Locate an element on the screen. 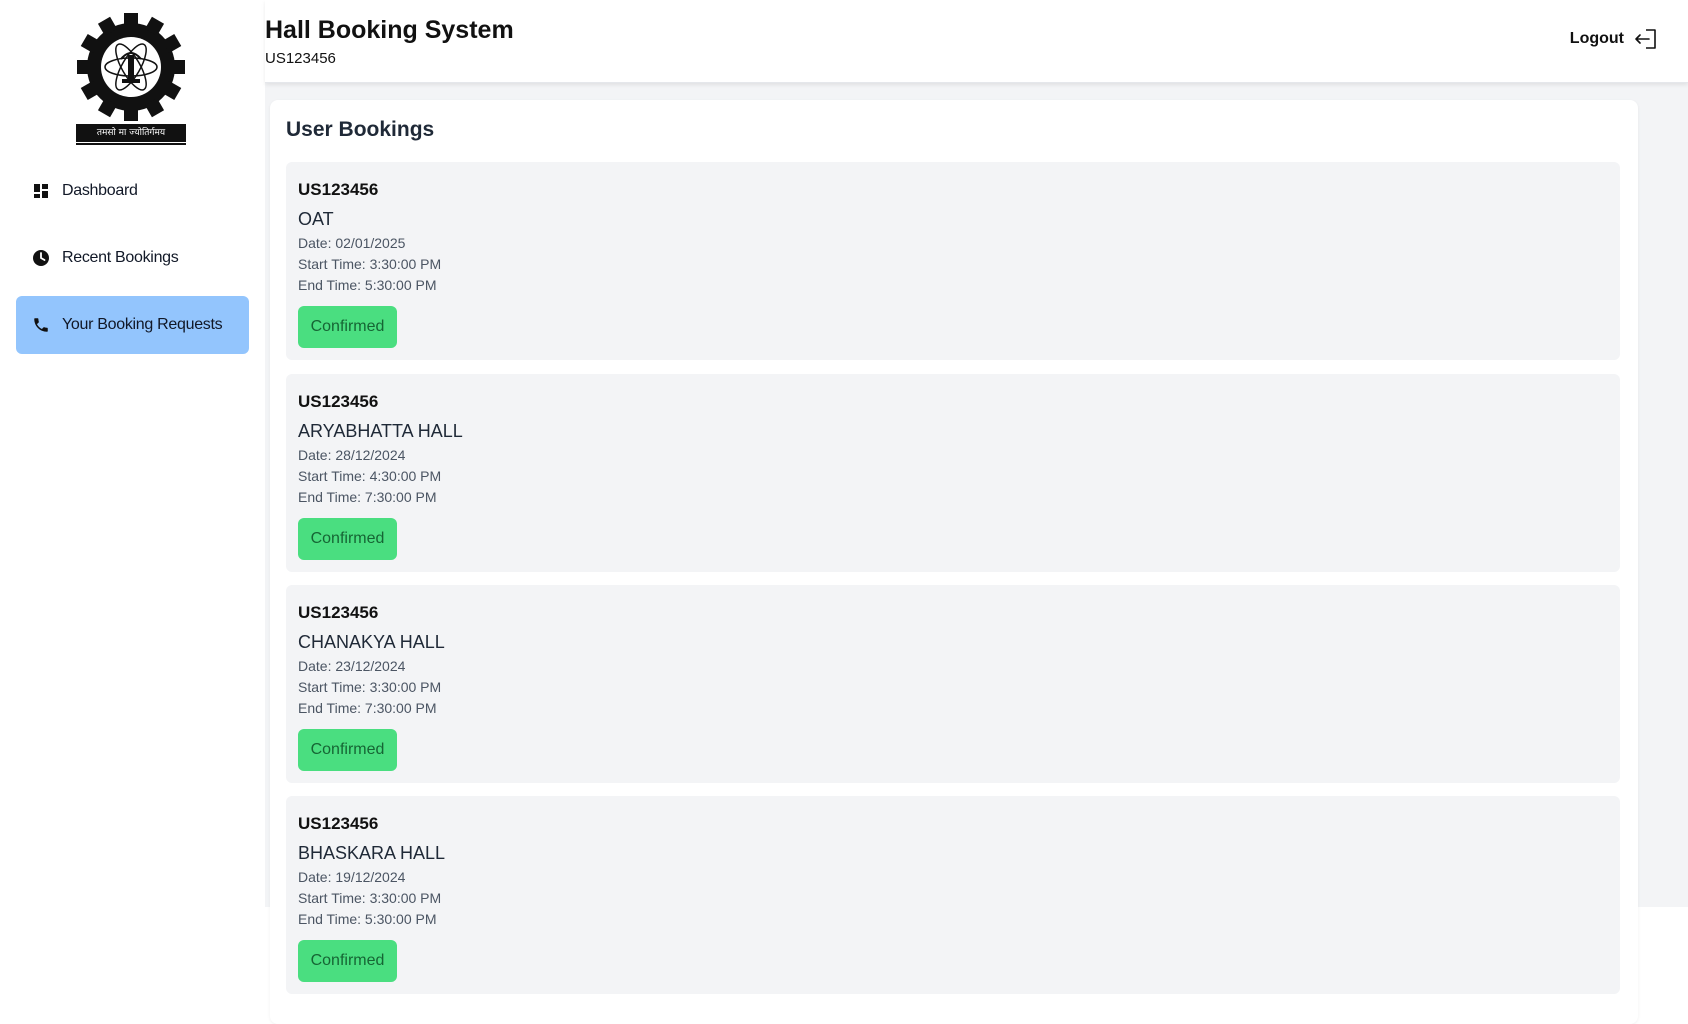 This screenshot has width=1688, height=1024. booking-date: Date: 19/12/2024 is located at coordinates (352, 877).